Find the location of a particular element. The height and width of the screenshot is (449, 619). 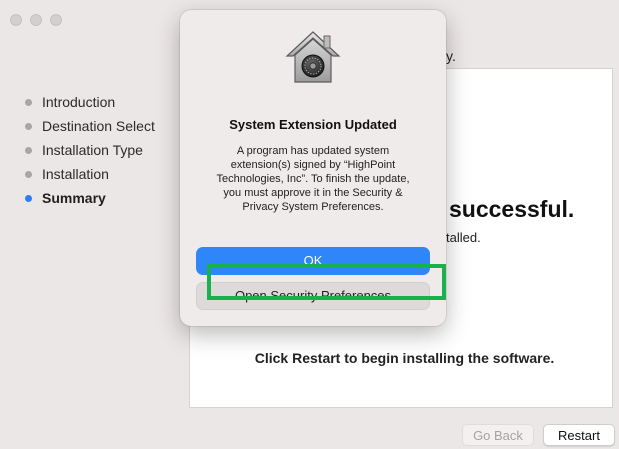

step-label: Summary is located at coordinates (74, 198).